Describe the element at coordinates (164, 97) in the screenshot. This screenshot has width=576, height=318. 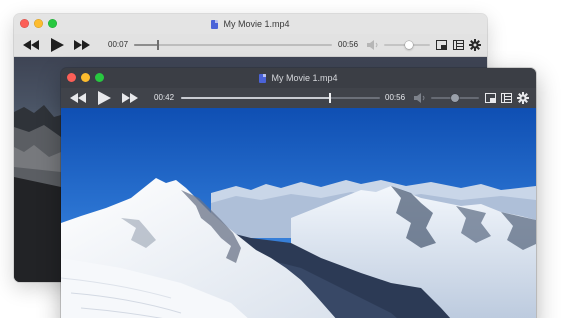
I see `current-time: 00:42` at that location.